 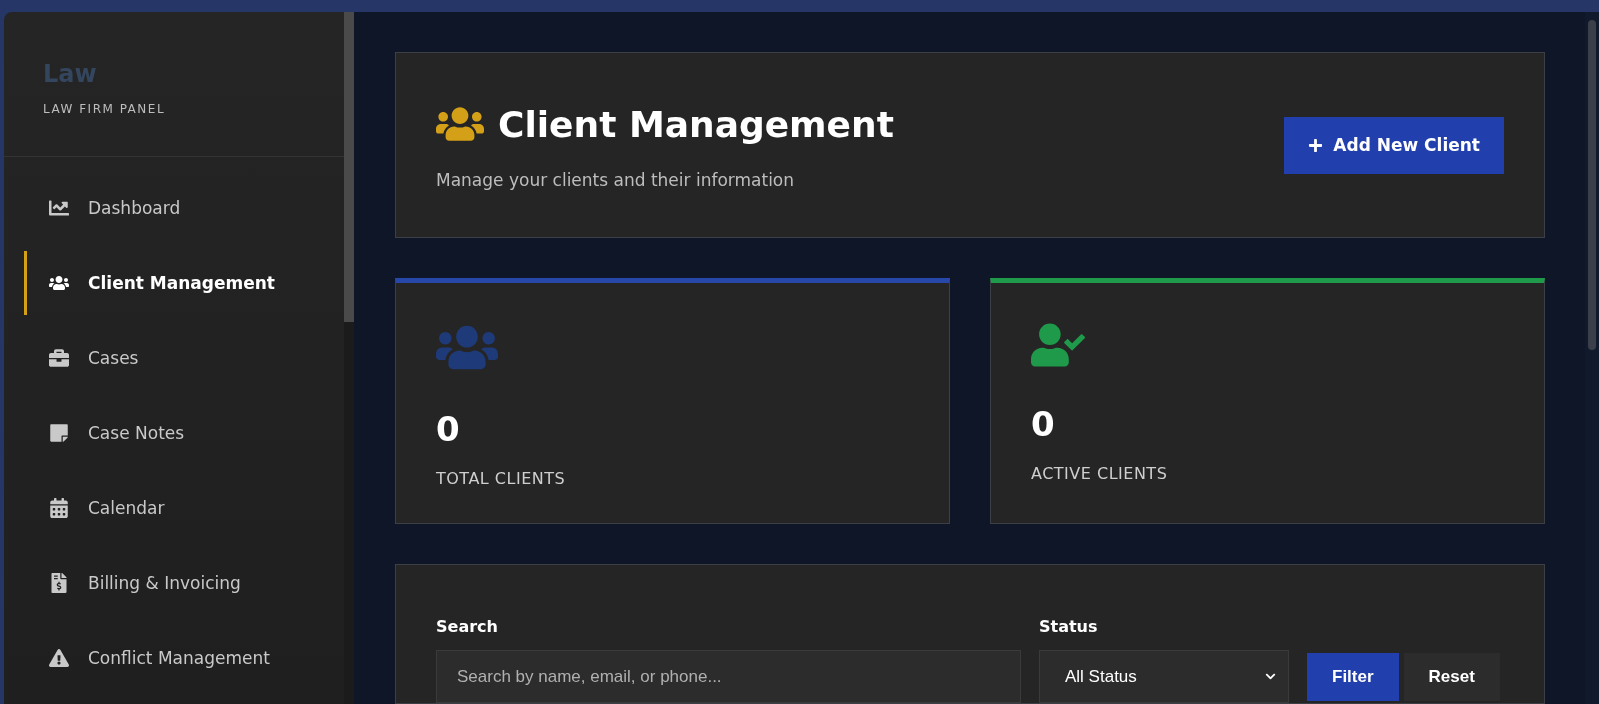 I want to click on filter-button: Filter, so click(x=1353, y=677).